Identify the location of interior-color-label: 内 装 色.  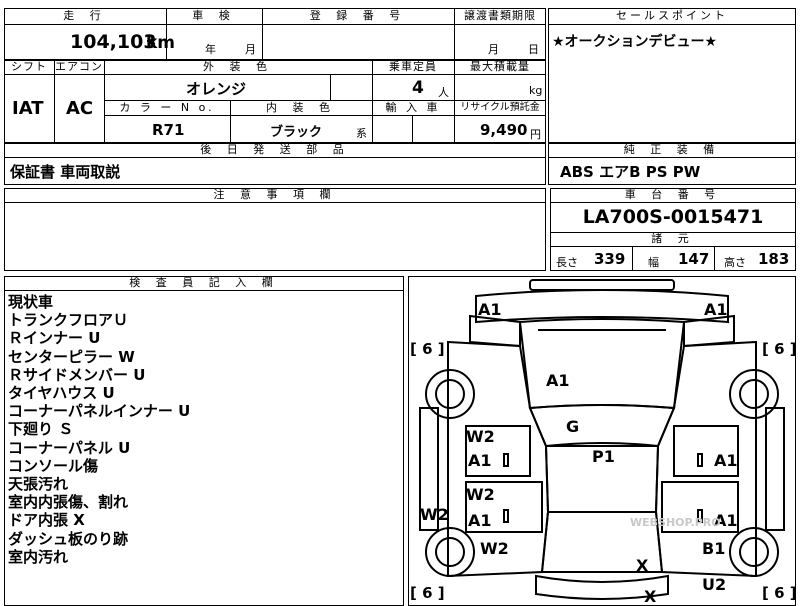
(301, 107).